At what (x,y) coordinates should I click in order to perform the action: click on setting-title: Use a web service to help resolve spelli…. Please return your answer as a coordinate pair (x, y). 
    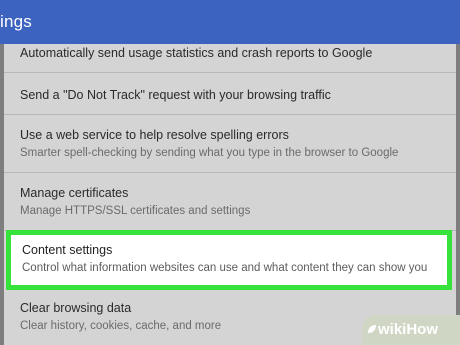
    Looking at the image, I should click on (154, 135).